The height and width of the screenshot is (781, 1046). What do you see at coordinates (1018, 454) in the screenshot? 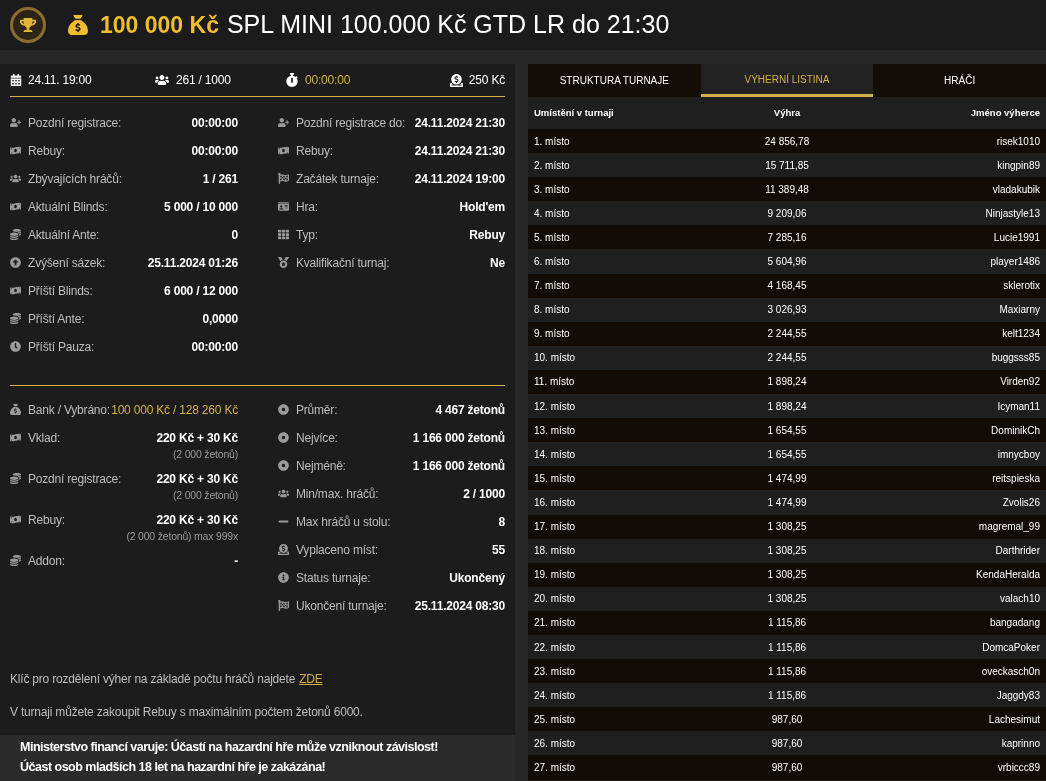
I see `table-cell-text: imnycboy` at bounding box center [1018, 454].